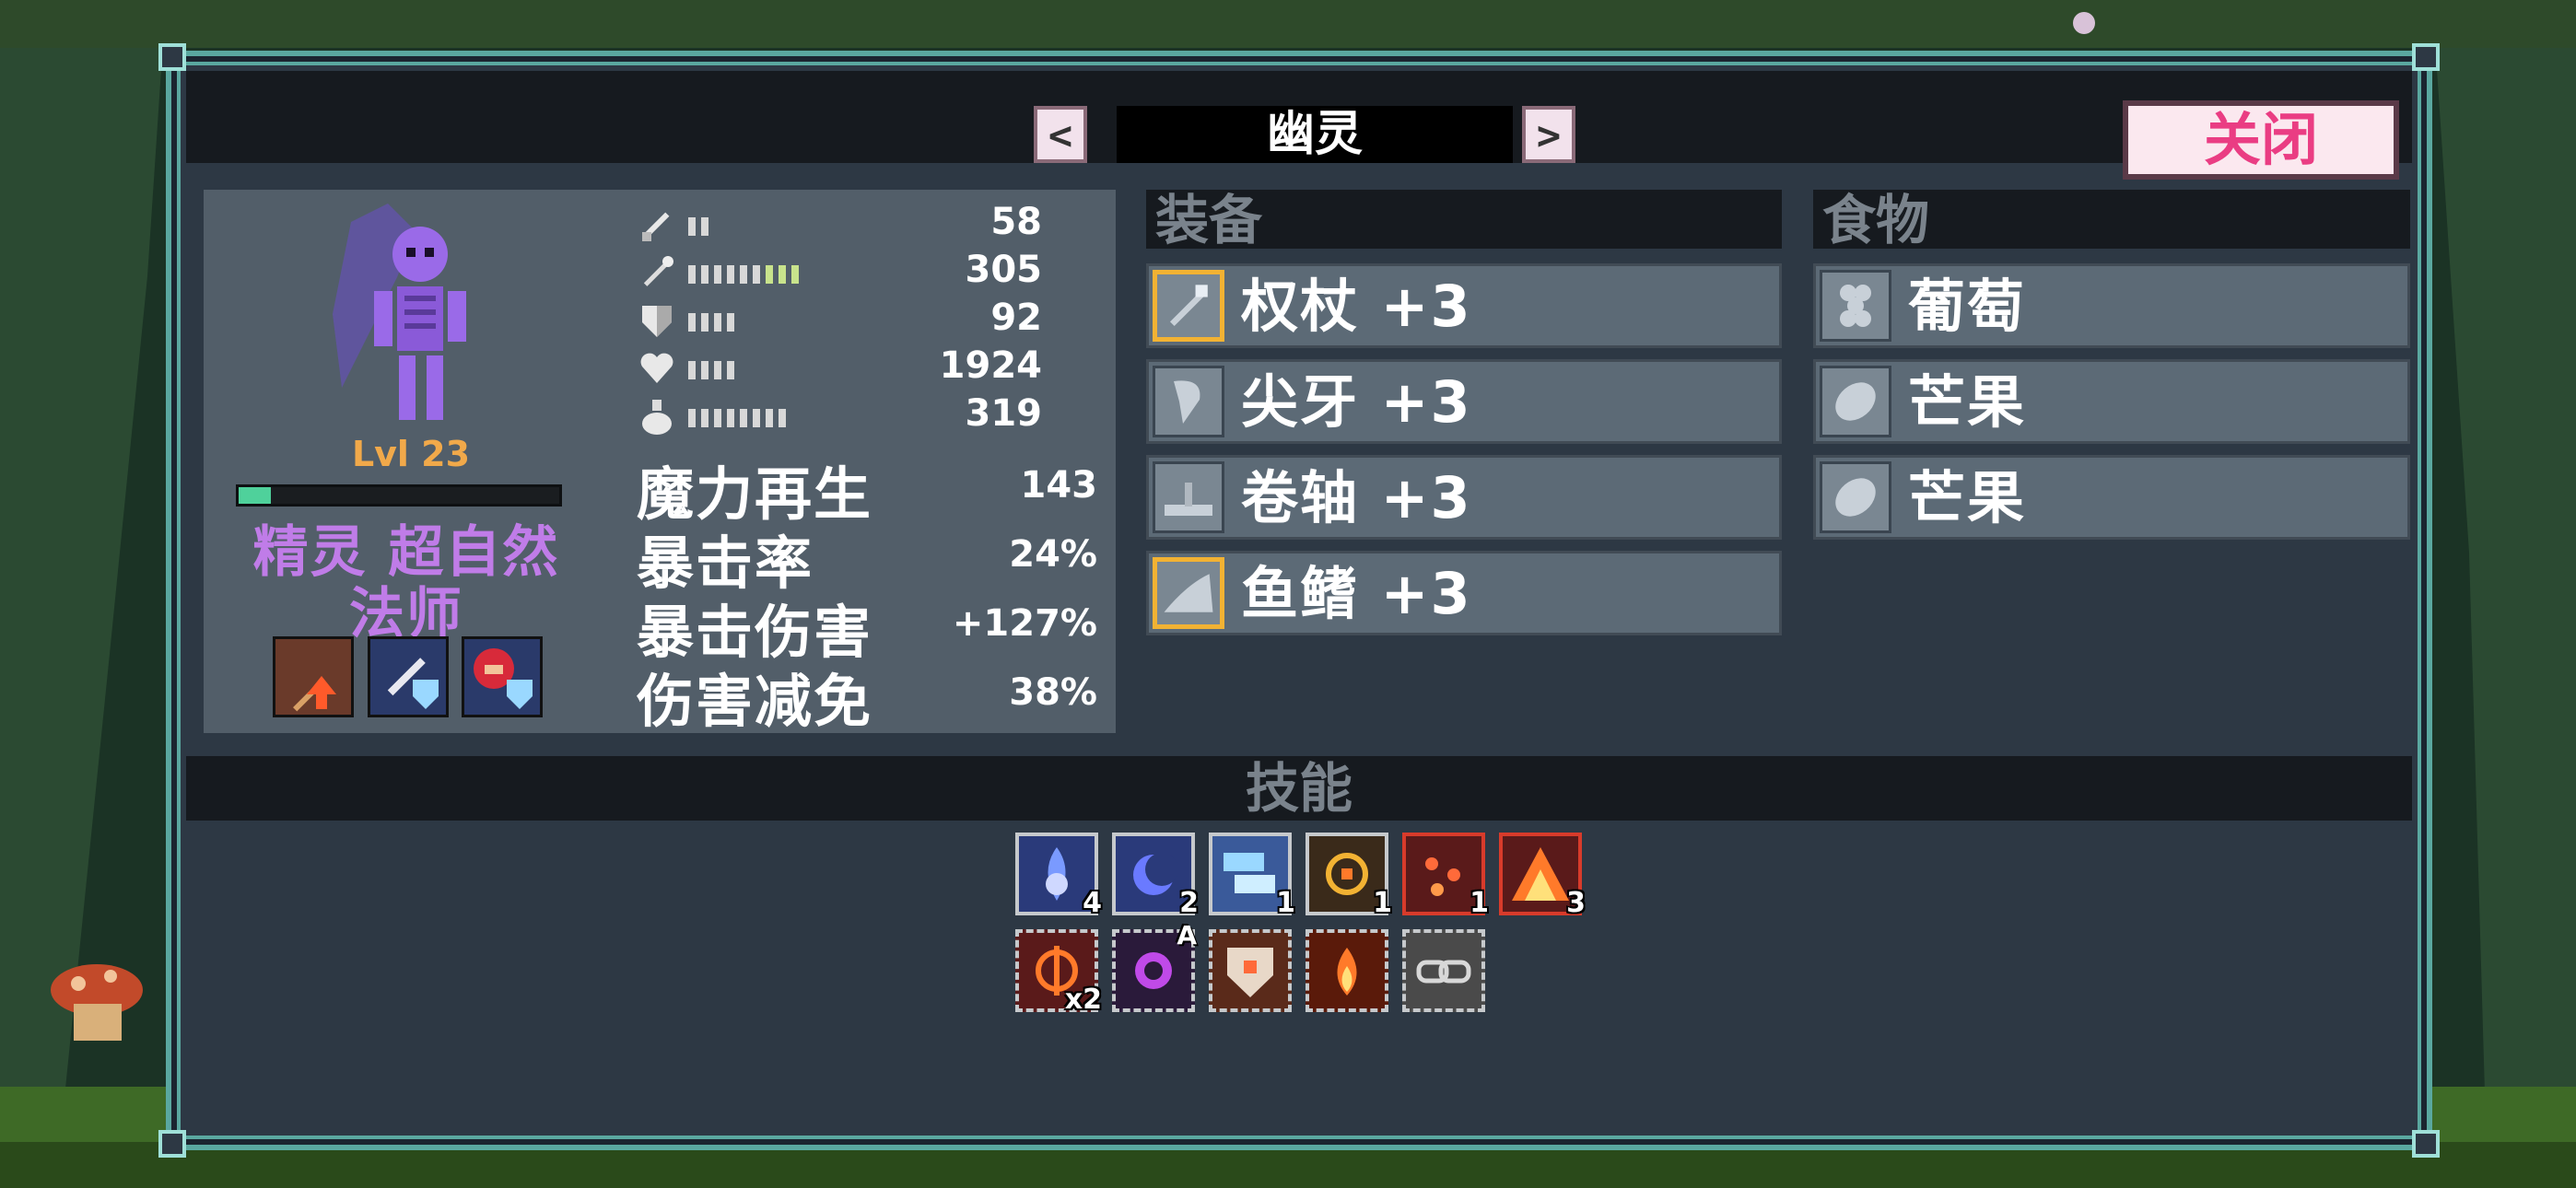 Image resolution: width=2576 pixels, height=1188 pixels. I want to click on equipment-slot: 鱼鳍 +3, so click(1464, 593).